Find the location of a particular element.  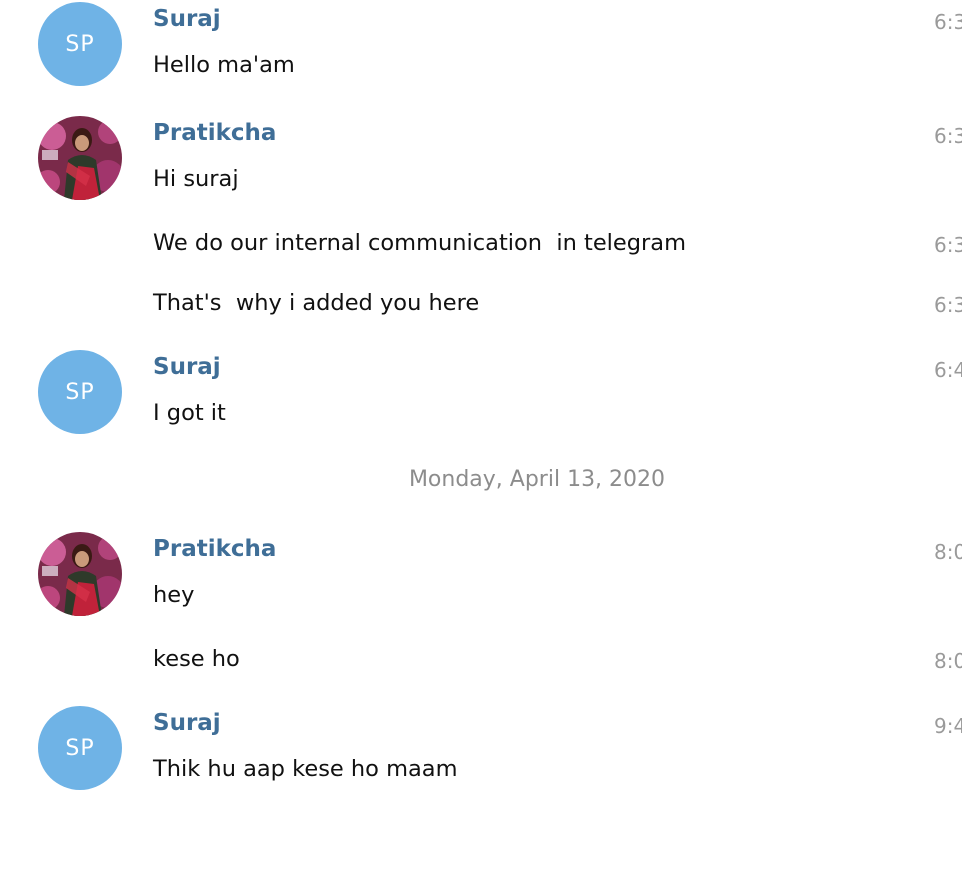

message-text: I got it is located at coordinates (189, 413).